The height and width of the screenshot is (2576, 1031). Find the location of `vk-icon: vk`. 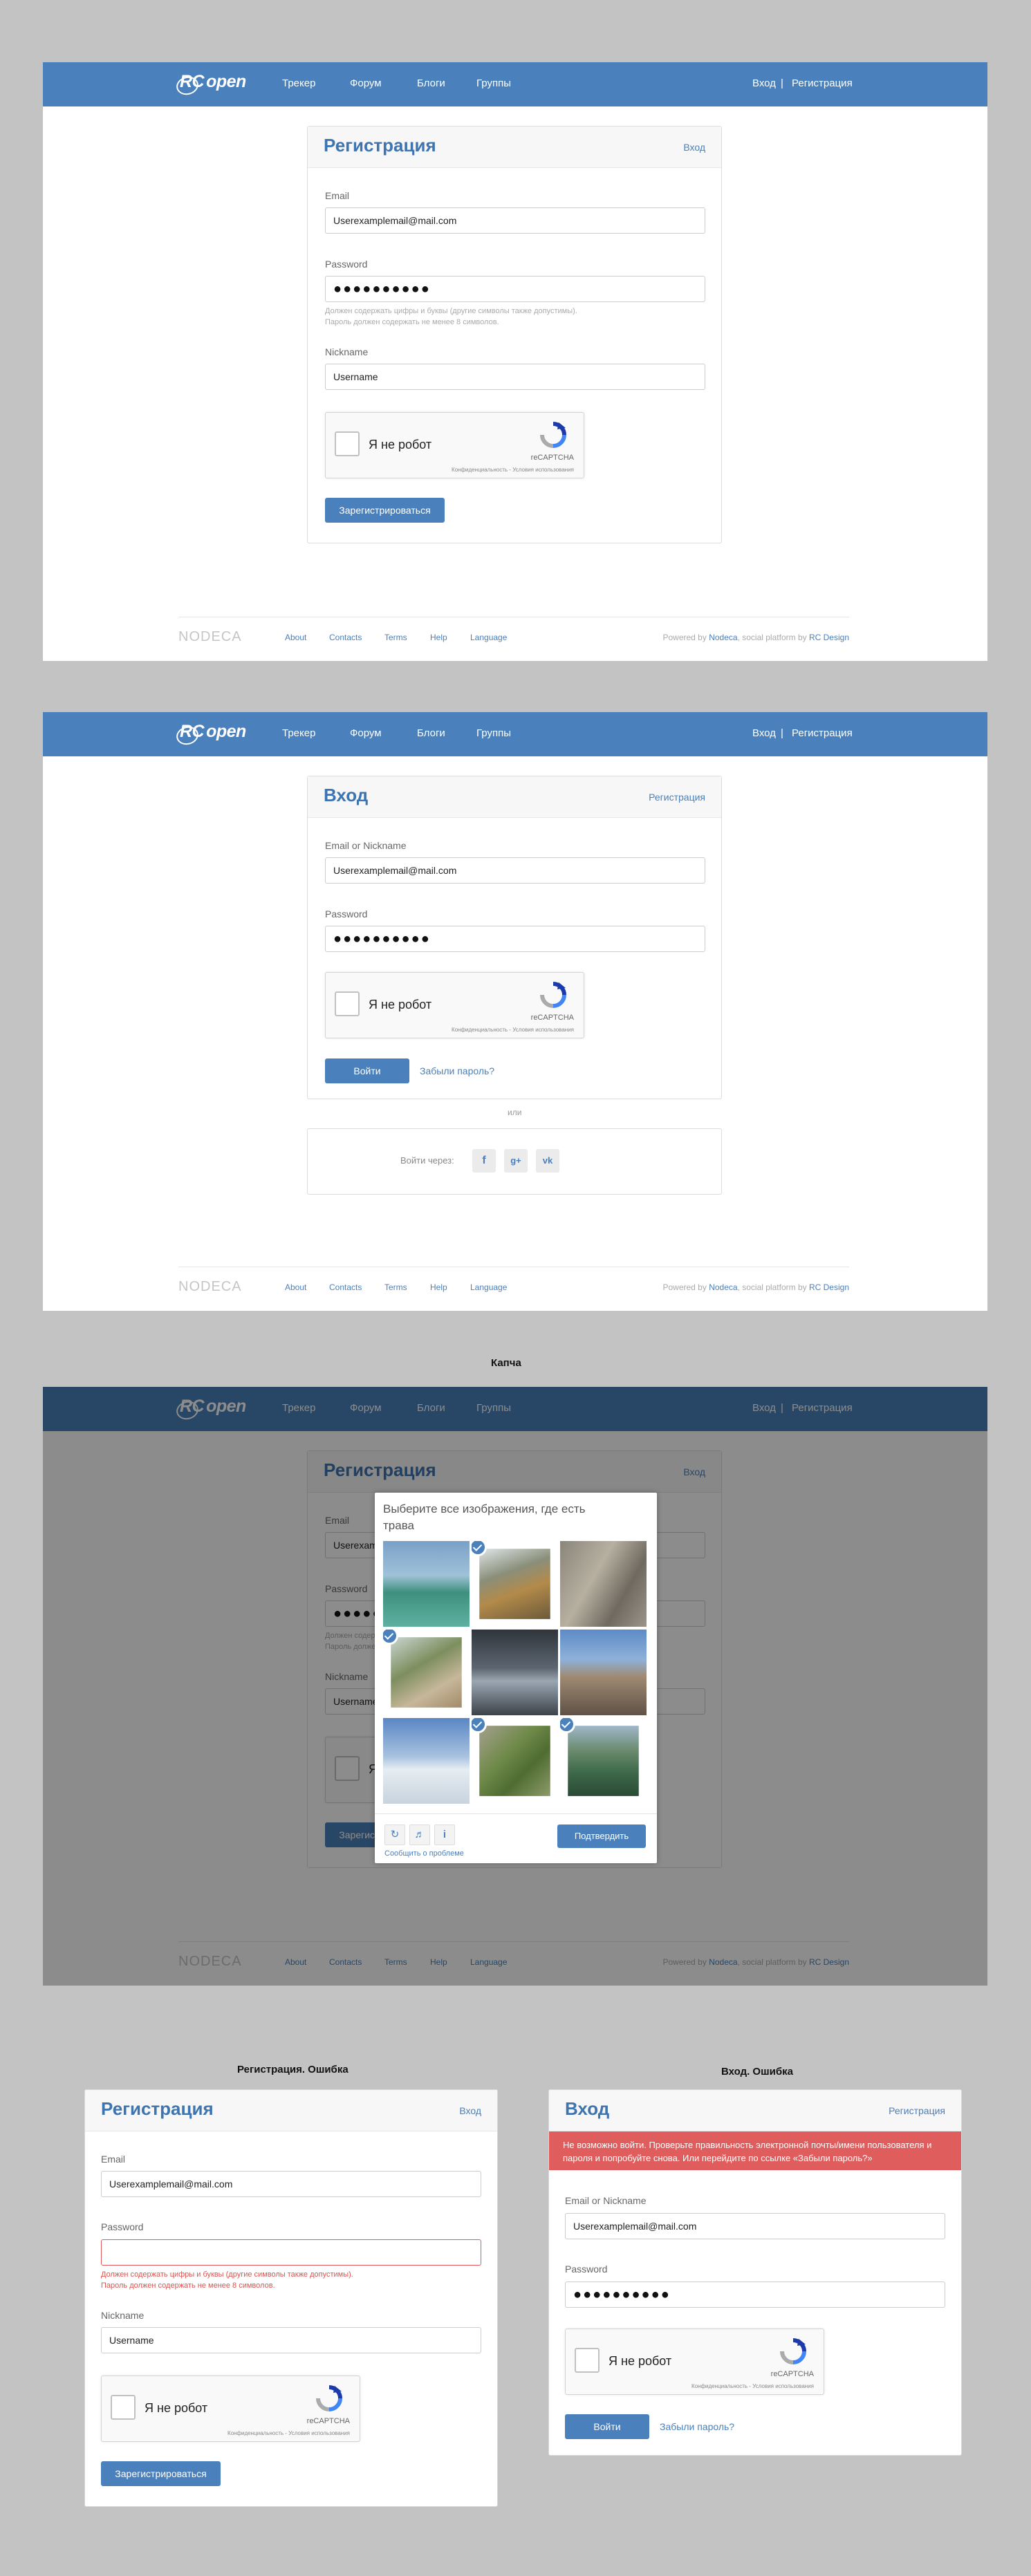

vk-icon: vk is located at coordinates (547, 1161).